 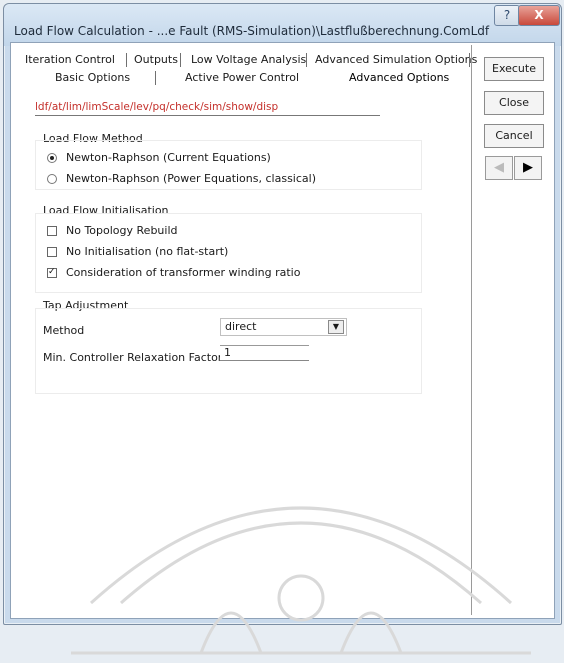 What do you see at coordinates (241, 326) in the screenshot?
I see `method-select-value: direct` at bounding box center [241, 326].